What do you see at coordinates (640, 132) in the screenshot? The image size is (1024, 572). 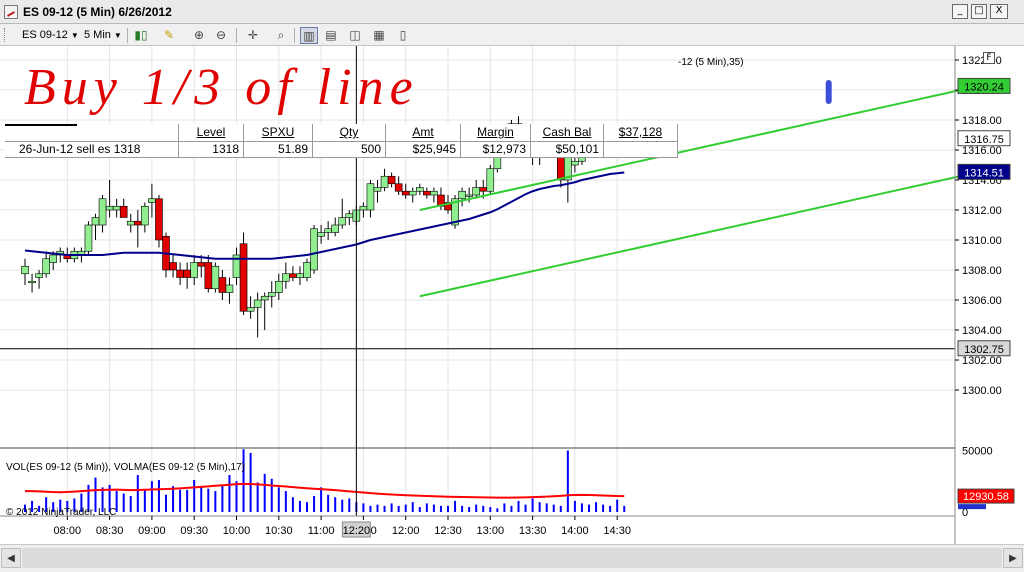 I see `header-total: $37,128` at bounding box center [640, 132].